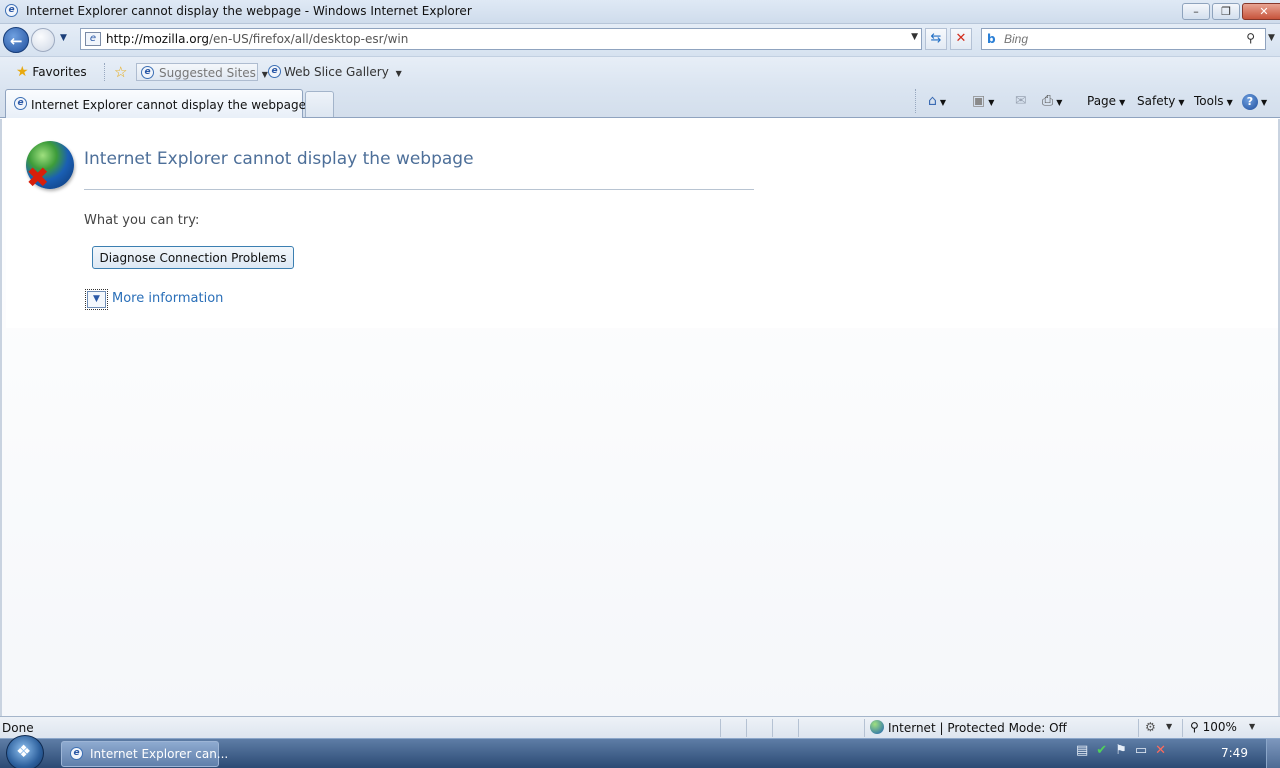 This screenshot has width=1280, height=768. What do you see at coordinates (877, 727) in the screenshot?
I see `internet-zone-icon` at bounding box center [877, 727].